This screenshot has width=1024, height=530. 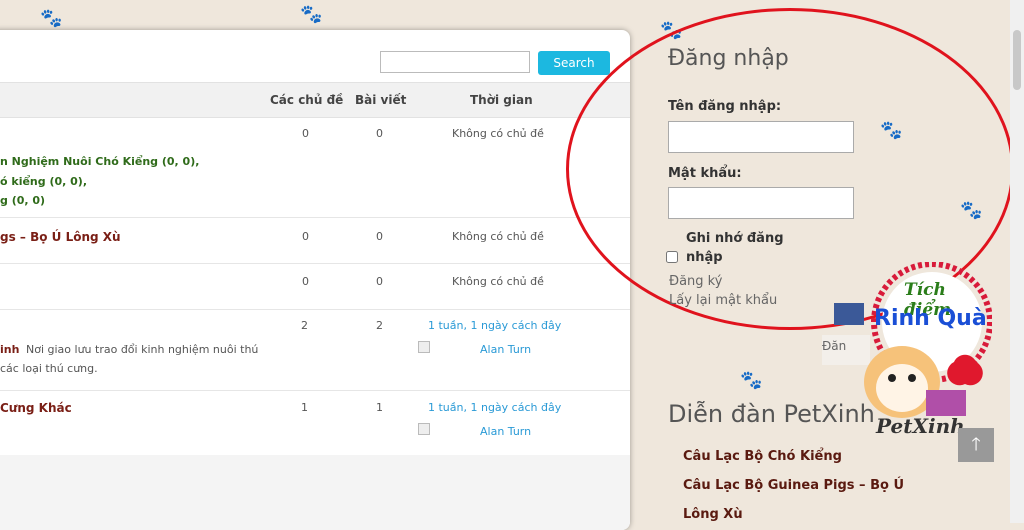 I want to click on subforum-link: ó kiểng (0, 0),, so click(x=43, y=181).